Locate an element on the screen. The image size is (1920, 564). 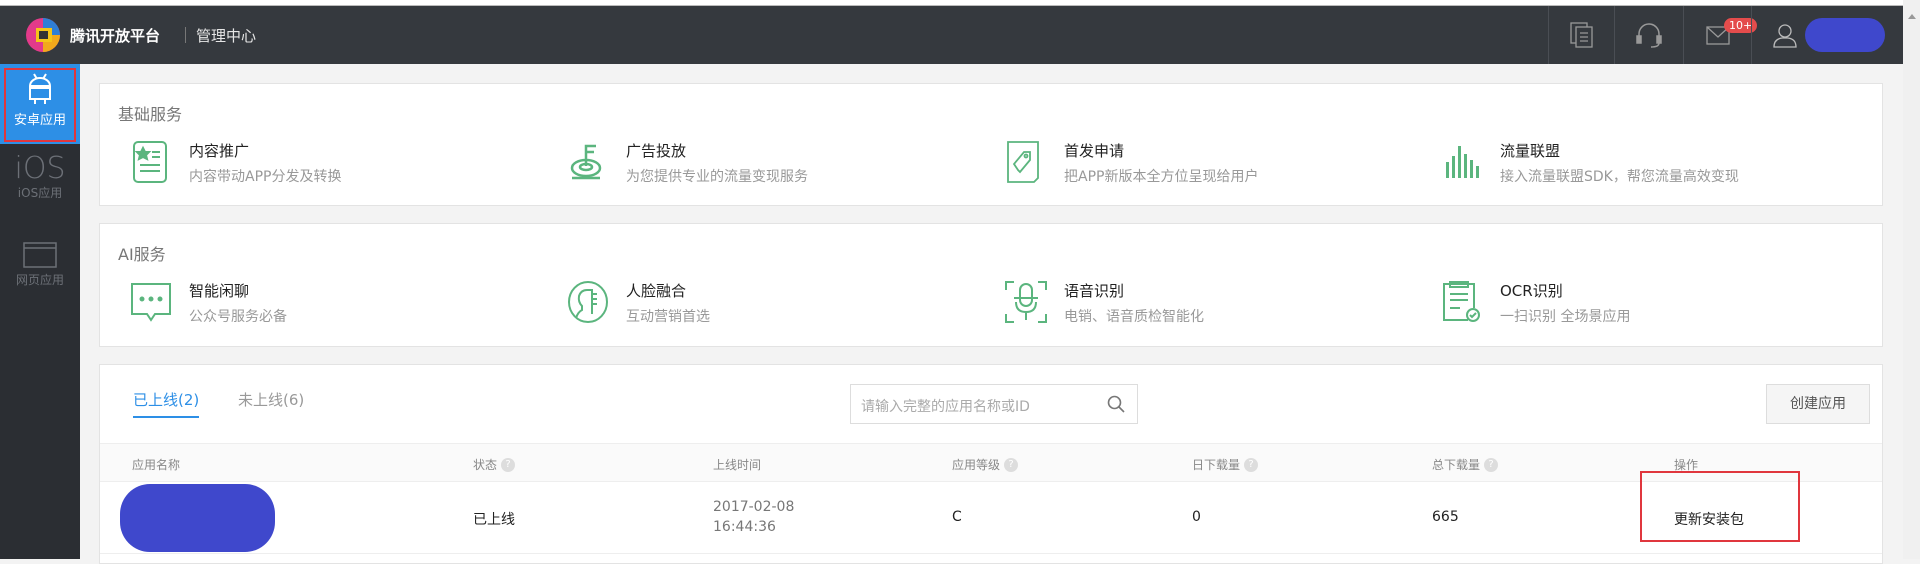
app-search-input: 请输入完整的应用名称或ID is located at coordinates (994, 404).